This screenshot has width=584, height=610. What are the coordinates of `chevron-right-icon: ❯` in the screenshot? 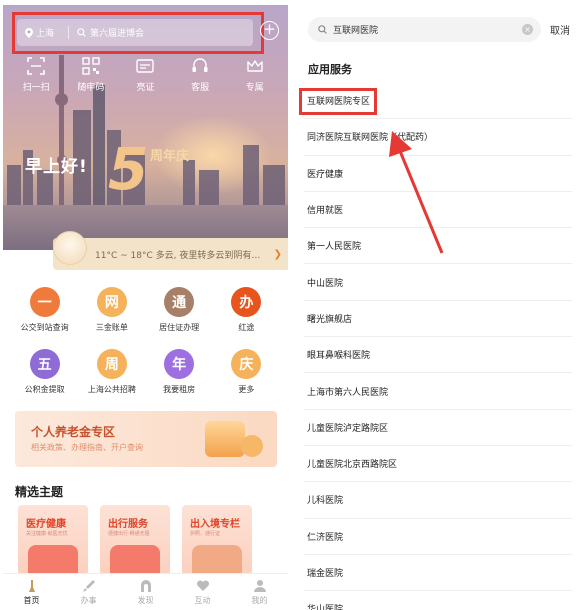 It's located at (277, 254).